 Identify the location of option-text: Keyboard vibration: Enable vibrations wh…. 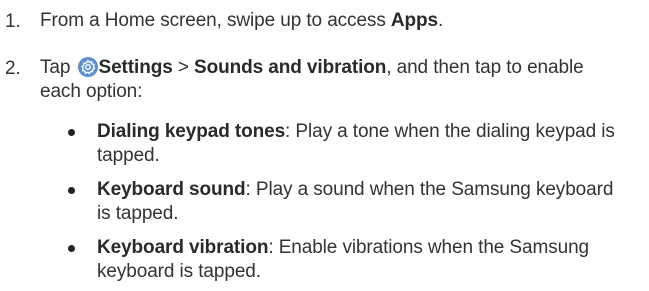
(359, 260).